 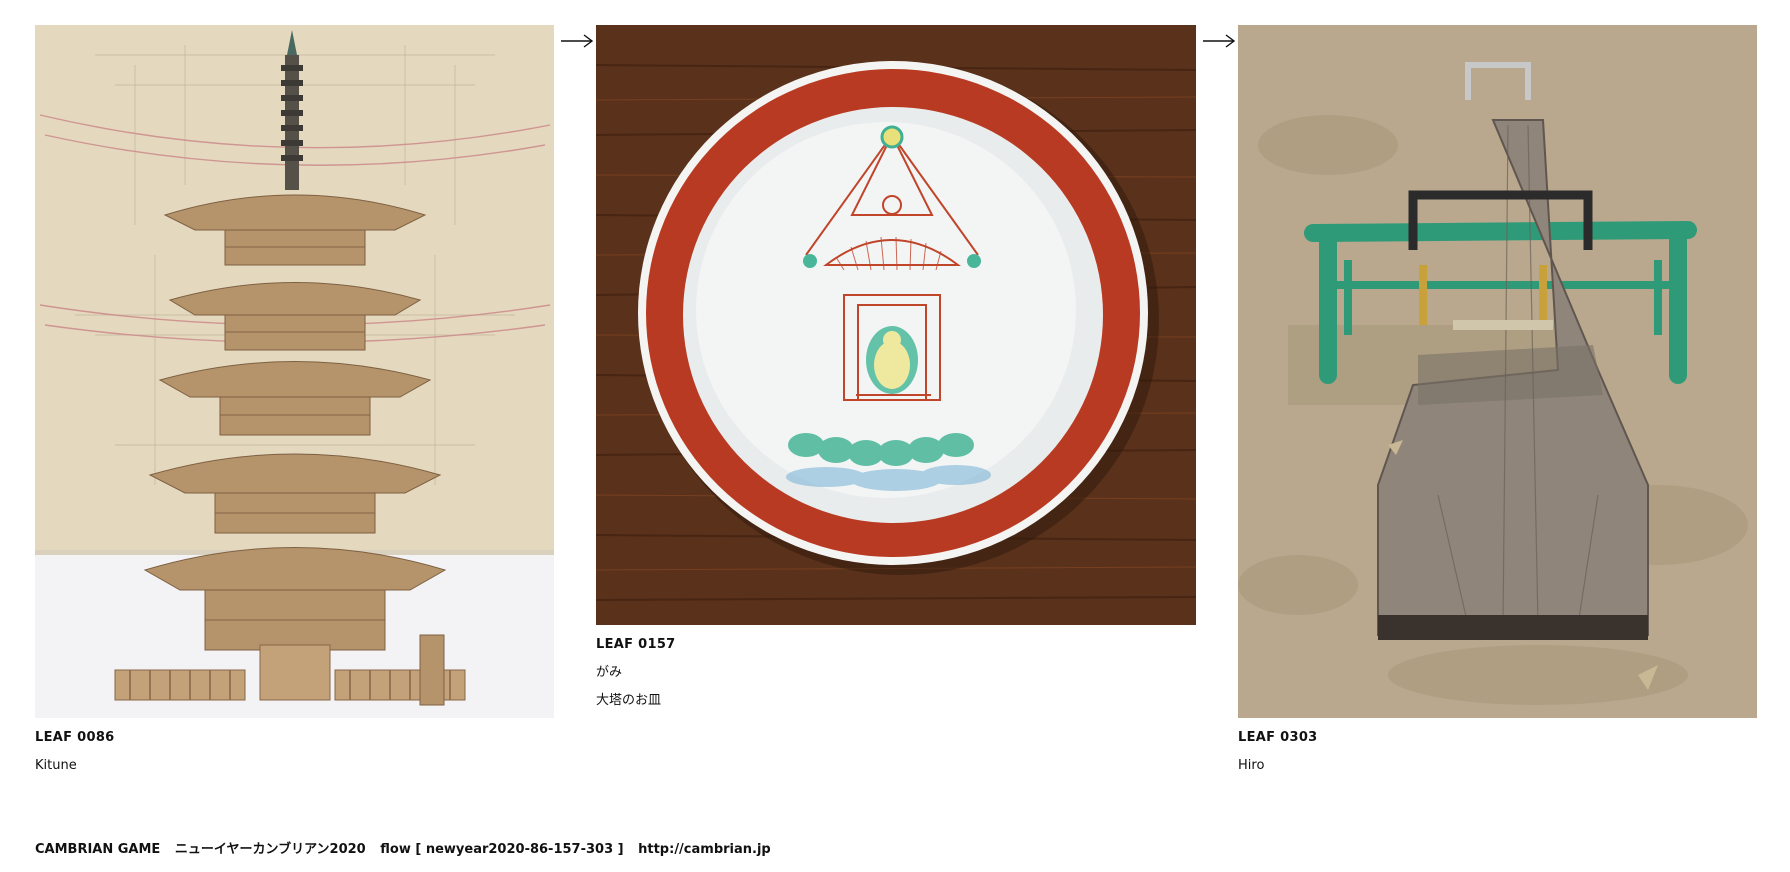 What do you see at coordinates (75, 737) in the screenshot?
I see `leaf-0086-id: LEAF 0086` at bounding box center [75, 737].